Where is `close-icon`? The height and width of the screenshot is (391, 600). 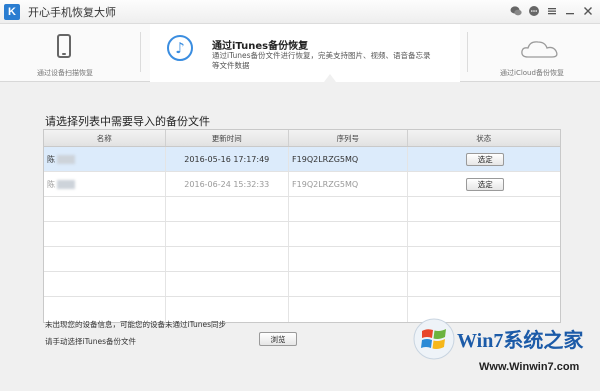
close-icon is located at coordinates (588, 11).